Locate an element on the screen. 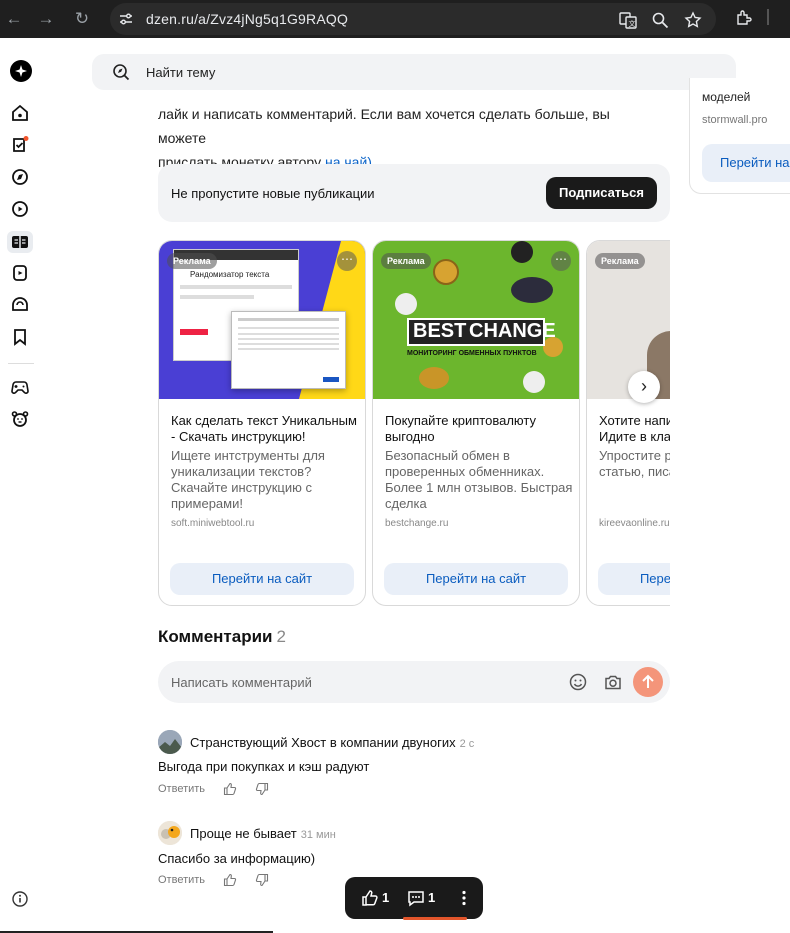 This screenshot has width=790, height=933. ad-domain: kireevaonline.ru is located at coordinates (634, 523).